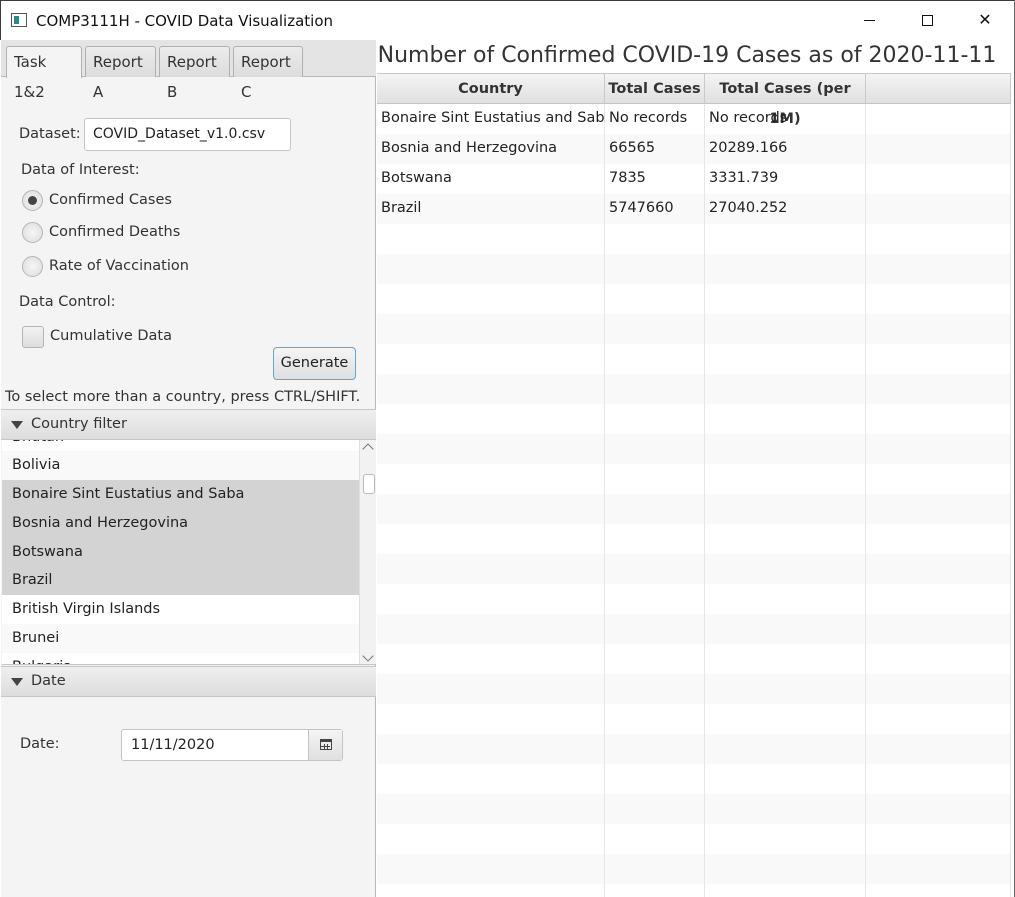 The width and height of the screenshot is (1015, 897). What do you see at coordinates (785, 179) in the screenshot?
I see `table-cell: 3331.739` at bounding box center [785, 179].